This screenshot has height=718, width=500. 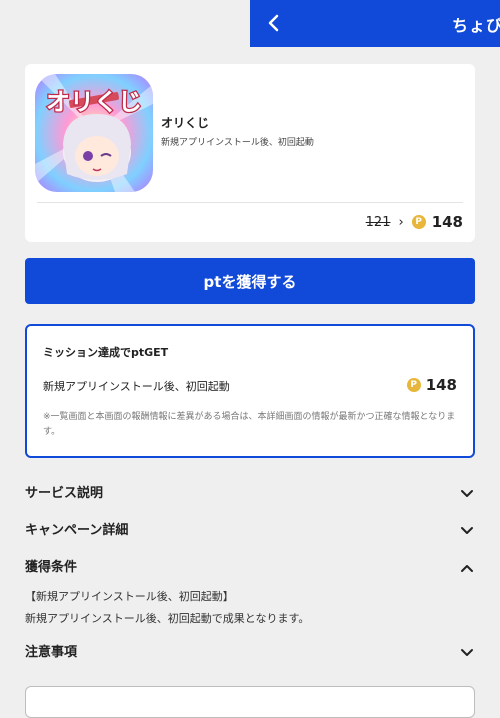 I want to click on mission-title: ミッション達成でptGET, so click(x=106, y=352).